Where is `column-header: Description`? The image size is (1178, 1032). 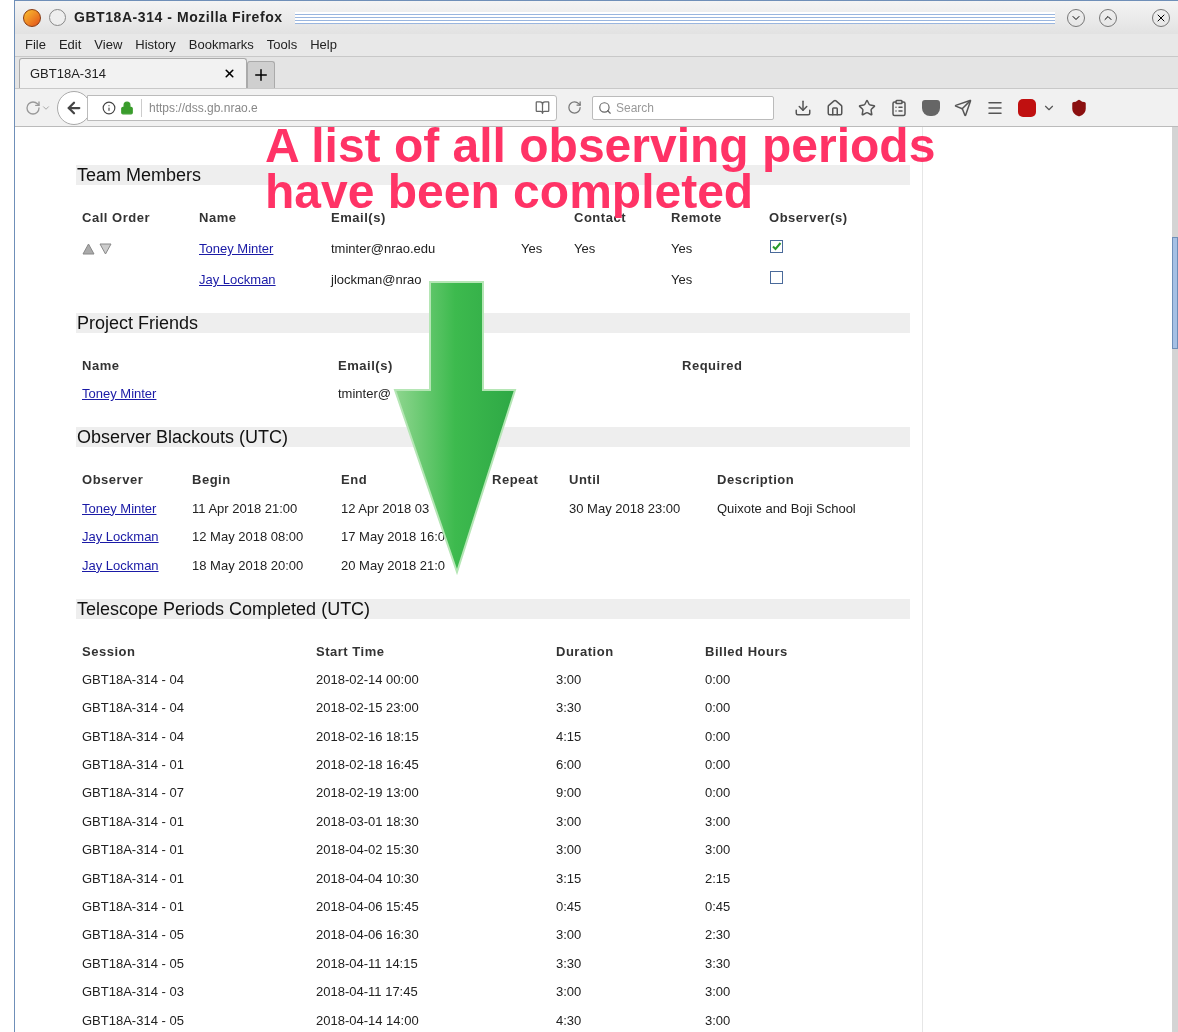 column-header: Description is located at coordinates (756, 480).